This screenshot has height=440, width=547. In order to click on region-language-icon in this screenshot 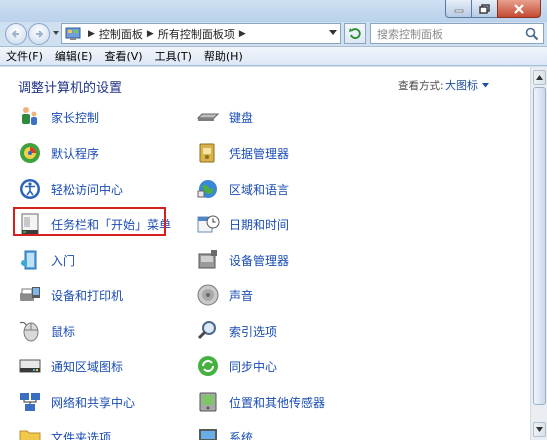, I will do `click(207, 189)`.